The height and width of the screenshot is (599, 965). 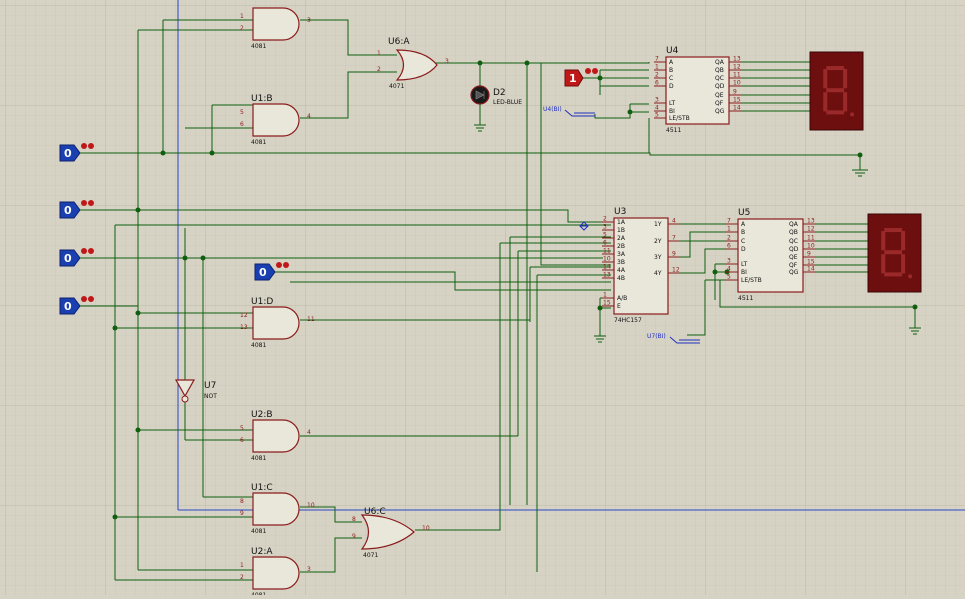 I want to click on gate-part: NOT, so click(x=210, y=396).